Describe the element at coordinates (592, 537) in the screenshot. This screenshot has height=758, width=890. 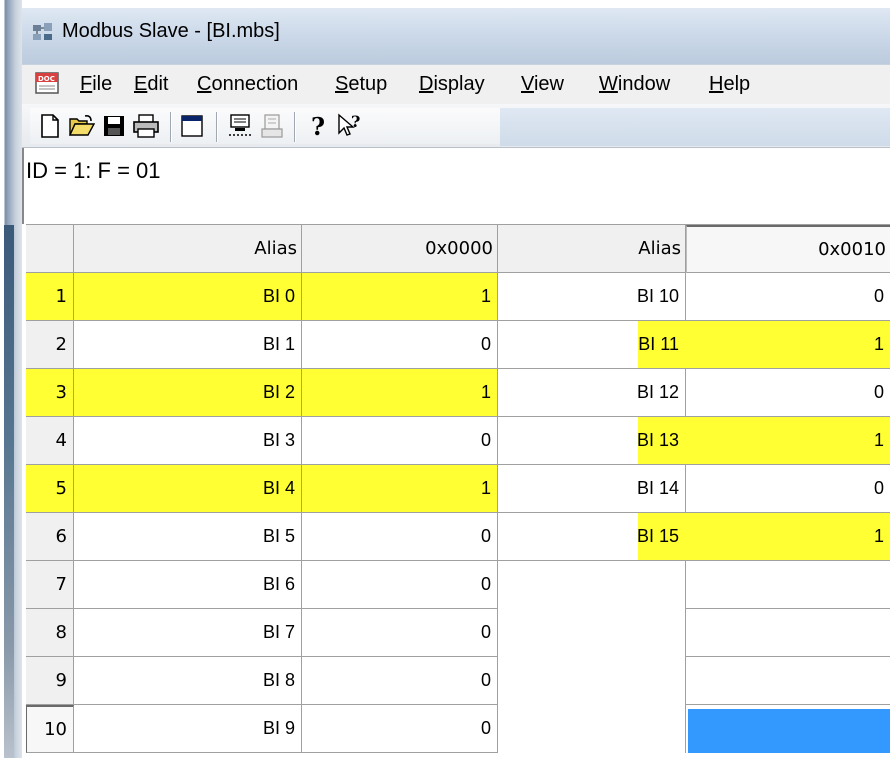
I see `alias-cell: BI 15` at that location.